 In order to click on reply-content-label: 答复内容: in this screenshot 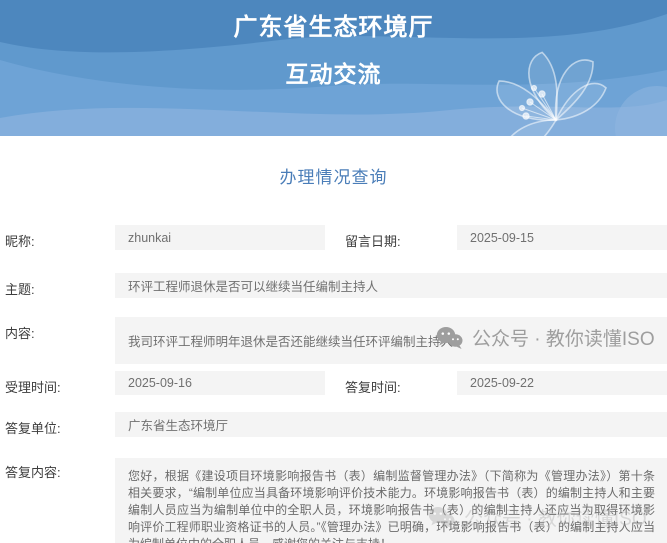, I will do `click(33, 472)`.